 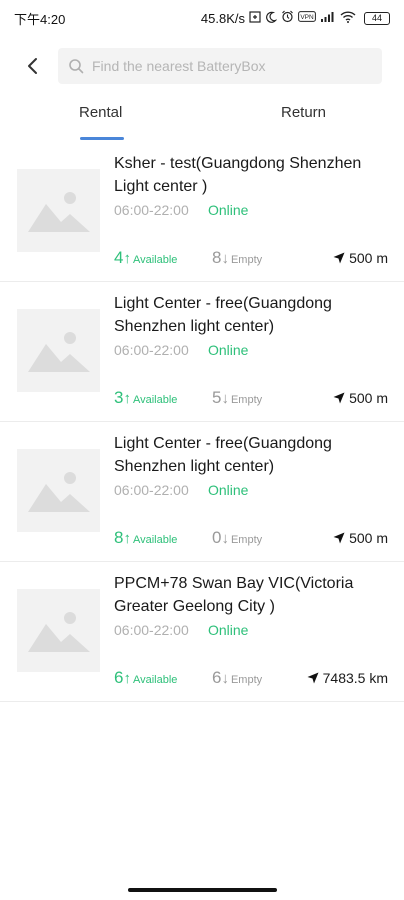 What do you see at coordinates (348, 18) in the screenshot?
I see `wifi-icon` at bounding box center [348, 18].